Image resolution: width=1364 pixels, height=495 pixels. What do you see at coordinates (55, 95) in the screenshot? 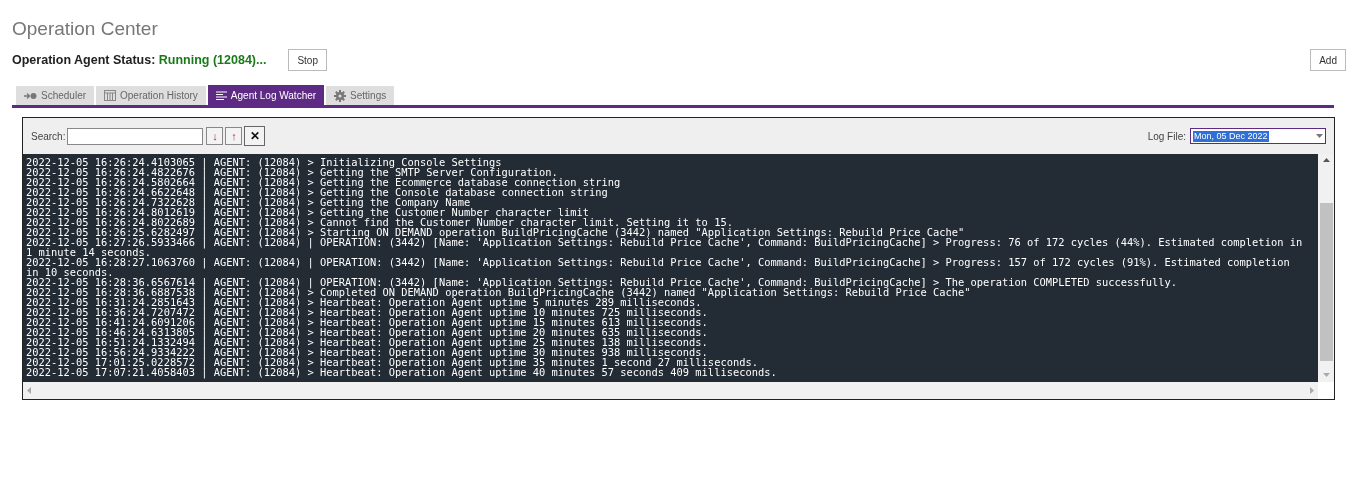
I see `tab: Scheduler` at bounding box center [55, 95].